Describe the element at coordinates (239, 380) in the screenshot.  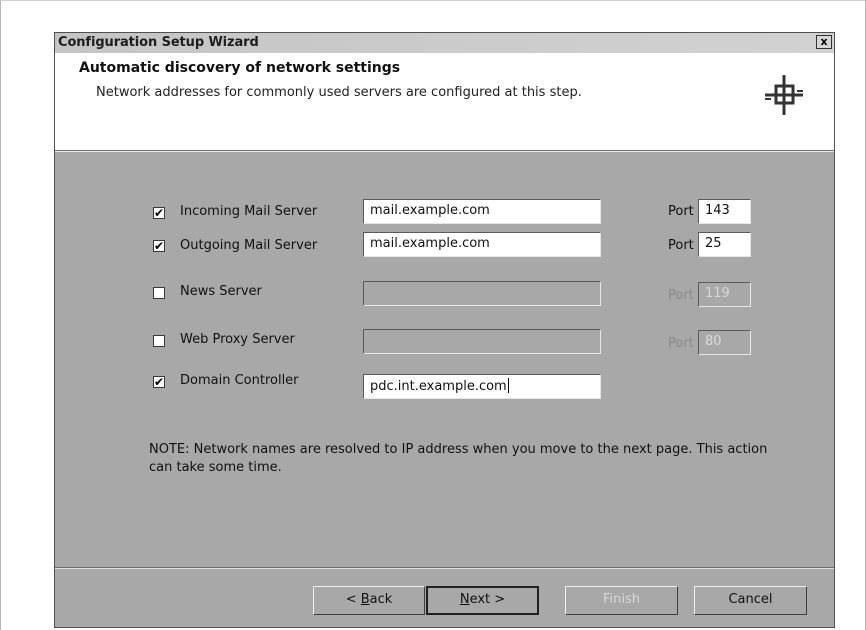
I see `domain-controller-label: Domain Controller` at that location.